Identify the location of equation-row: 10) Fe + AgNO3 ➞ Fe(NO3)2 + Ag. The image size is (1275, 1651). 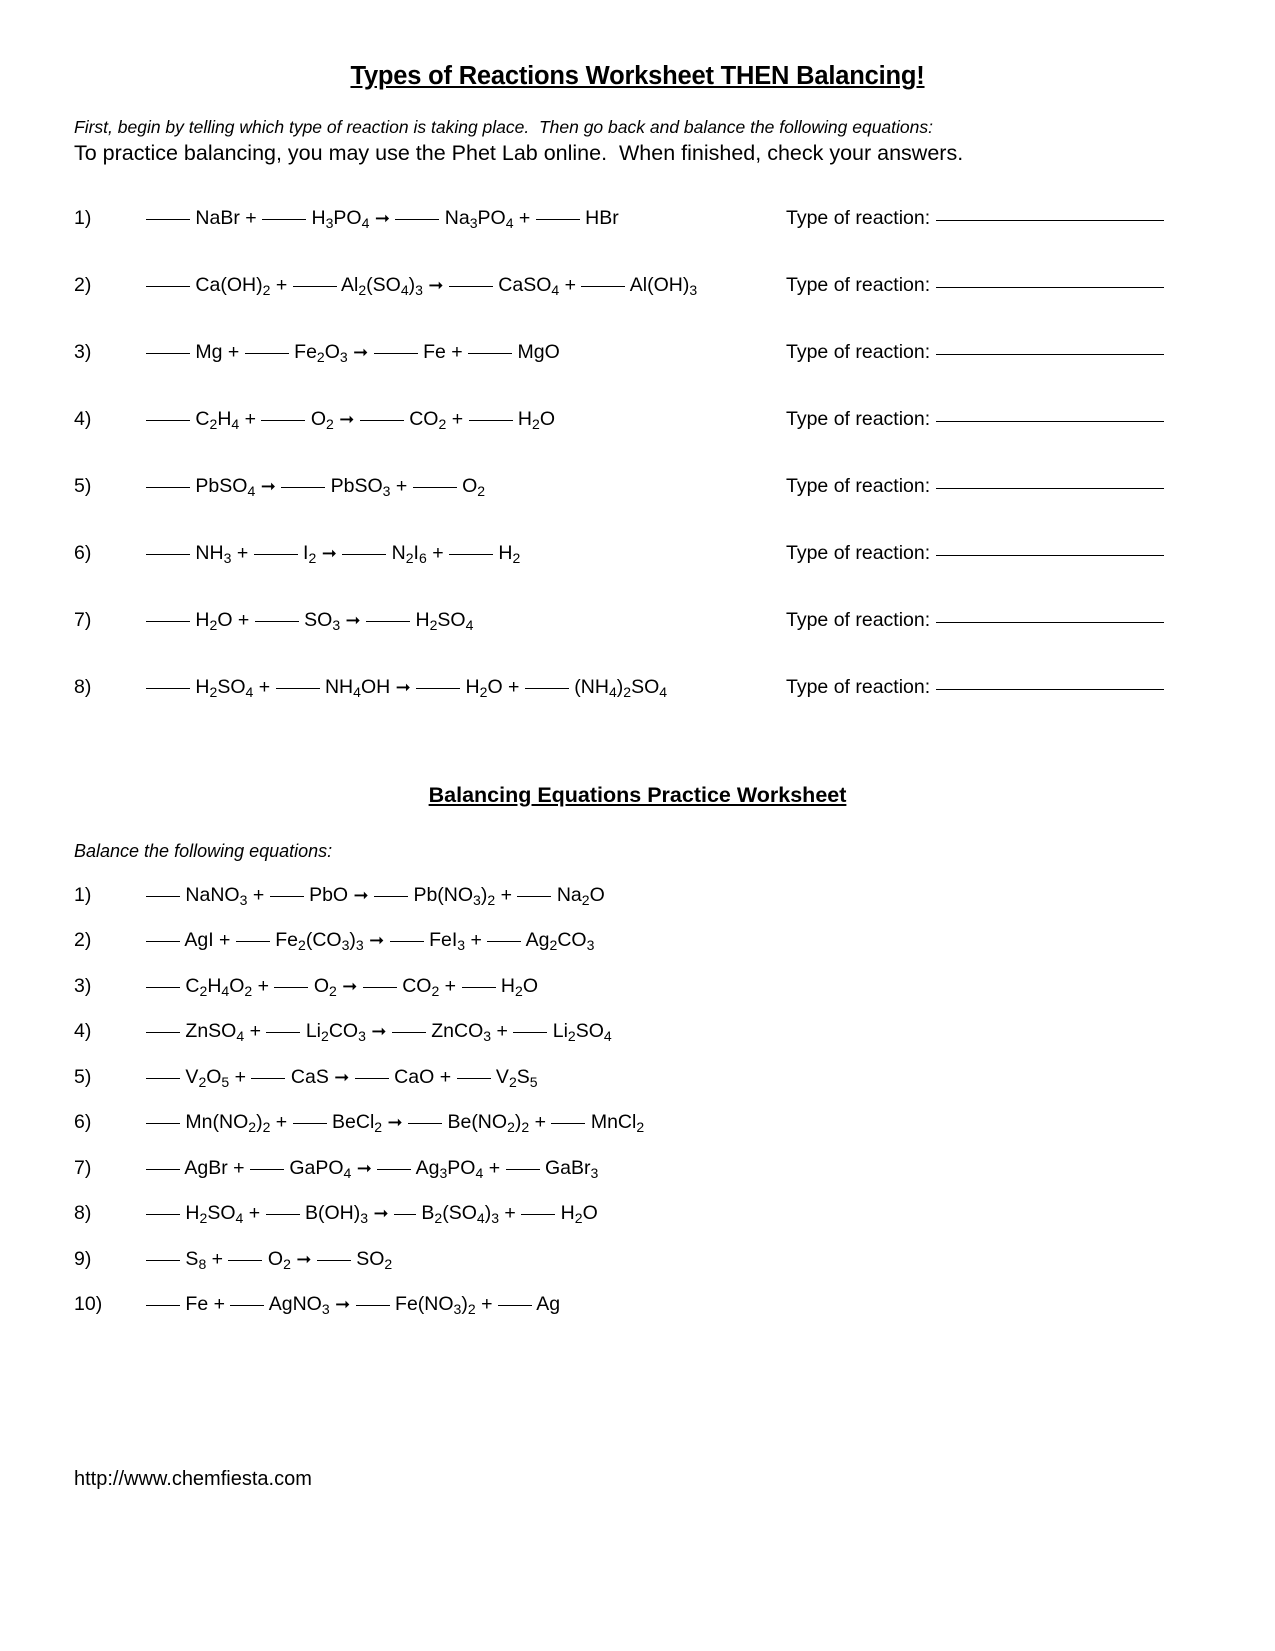
(637, 1316).